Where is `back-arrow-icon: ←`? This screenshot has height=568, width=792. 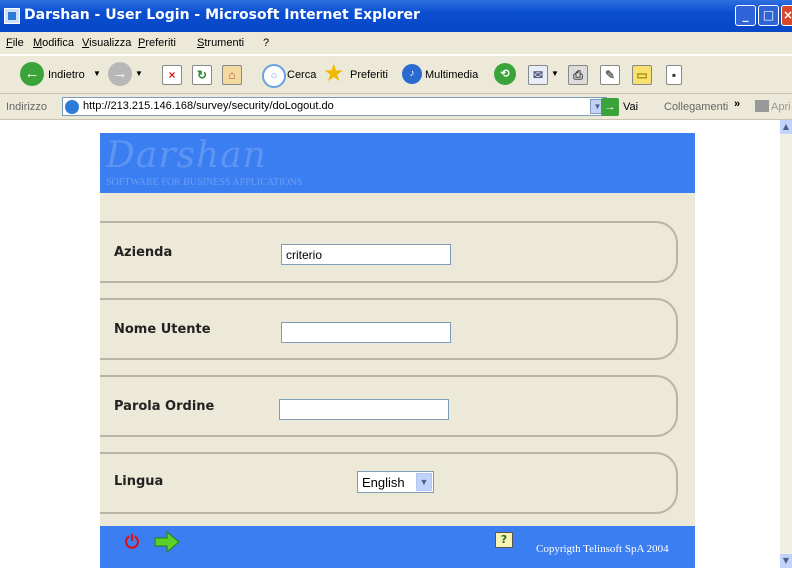 back-arrow-icon: ← is located at coordinates (32, 74).